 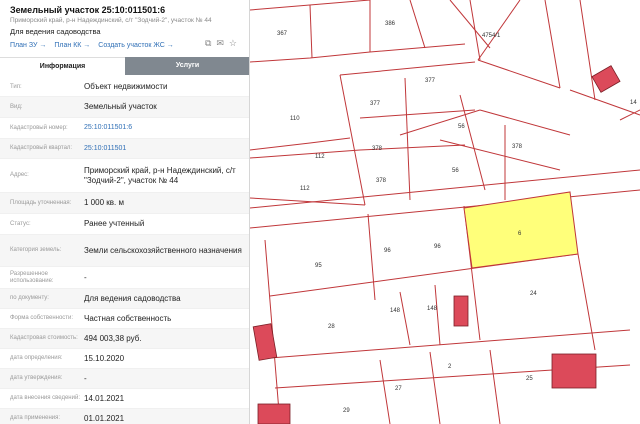 I want to click on parcel-label: 2, so click(x=450, y=367).